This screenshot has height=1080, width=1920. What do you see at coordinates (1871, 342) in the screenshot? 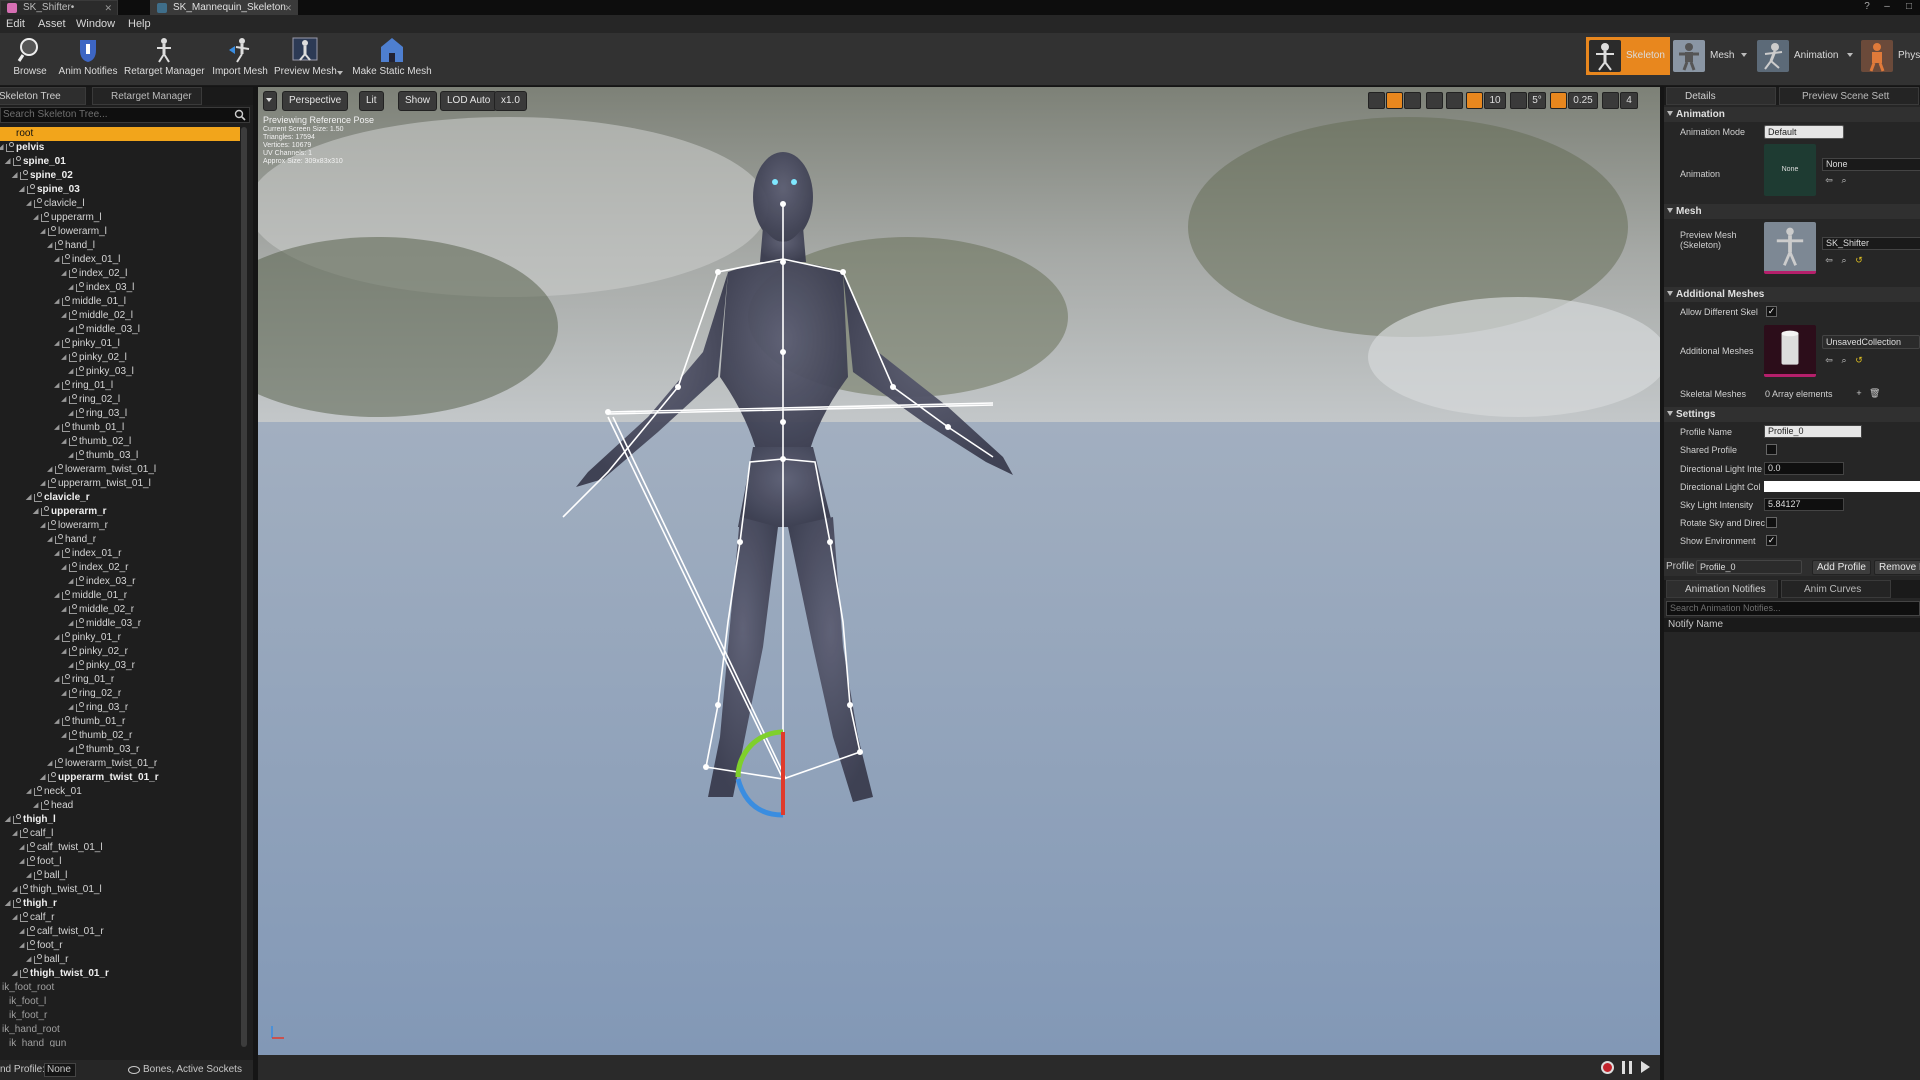
I see `additional-meshes-dropdown: UnsavedCollection` at bounding box center [1871, 342].